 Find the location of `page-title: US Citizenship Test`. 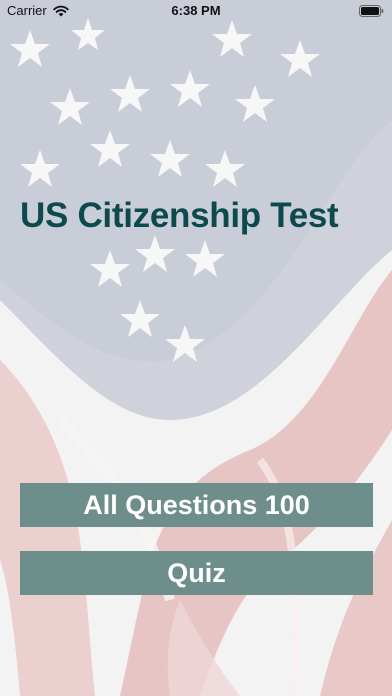

page-title: US Citizenship Test is located at coordinates (179, 215).